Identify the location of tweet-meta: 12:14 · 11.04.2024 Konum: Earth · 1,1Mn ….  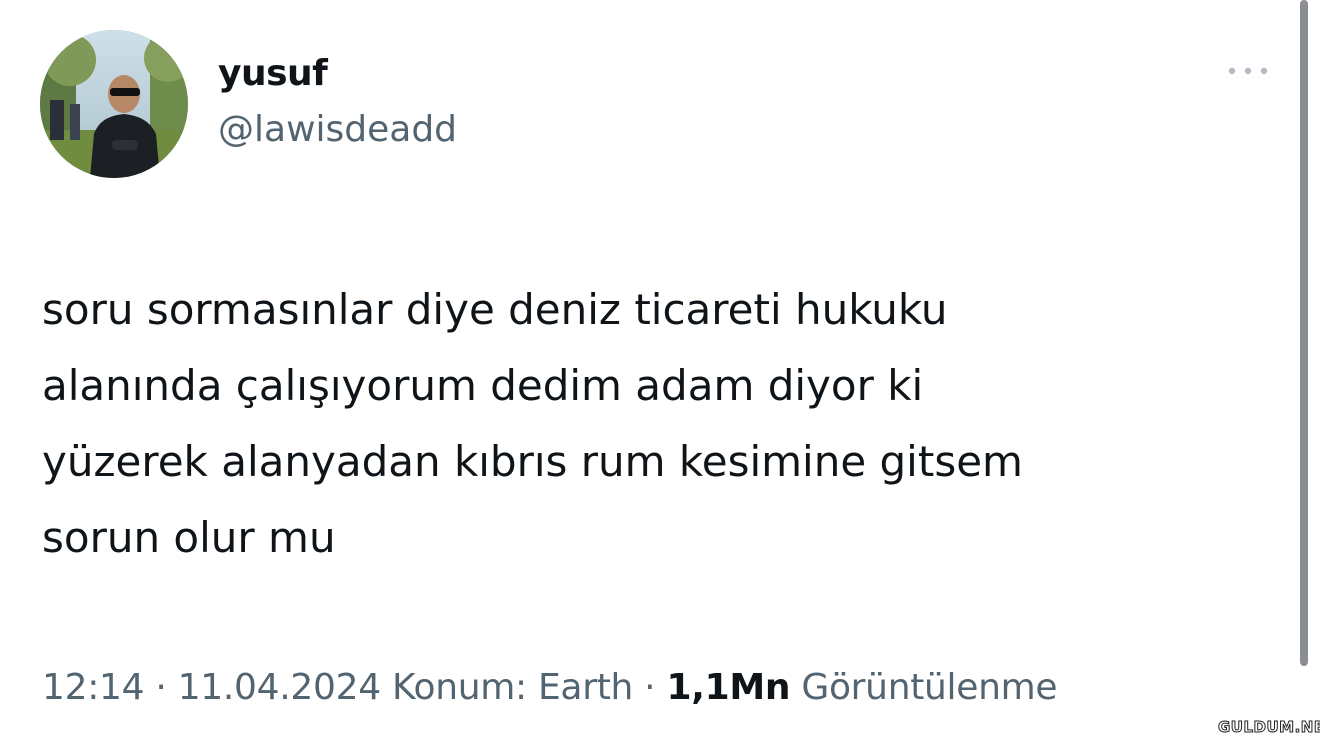
(550, 688).